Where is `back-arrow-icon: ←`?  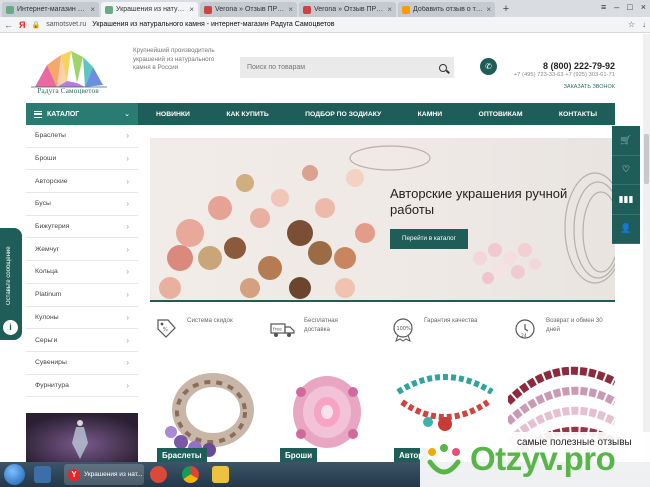
back-arrow-icon: ← is located at coordinates (8, 25).